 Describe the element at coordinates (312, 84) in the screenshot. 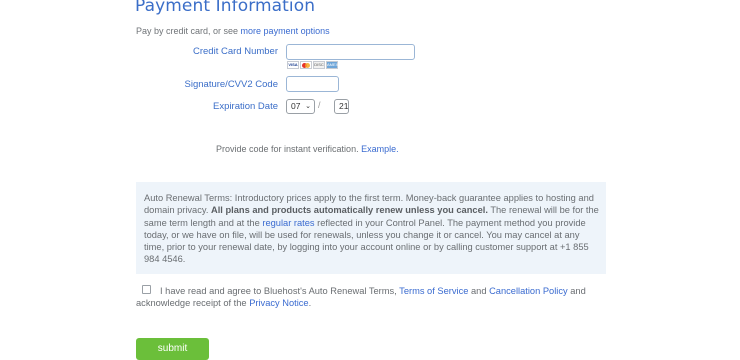

I see `cvv-input` at that location.